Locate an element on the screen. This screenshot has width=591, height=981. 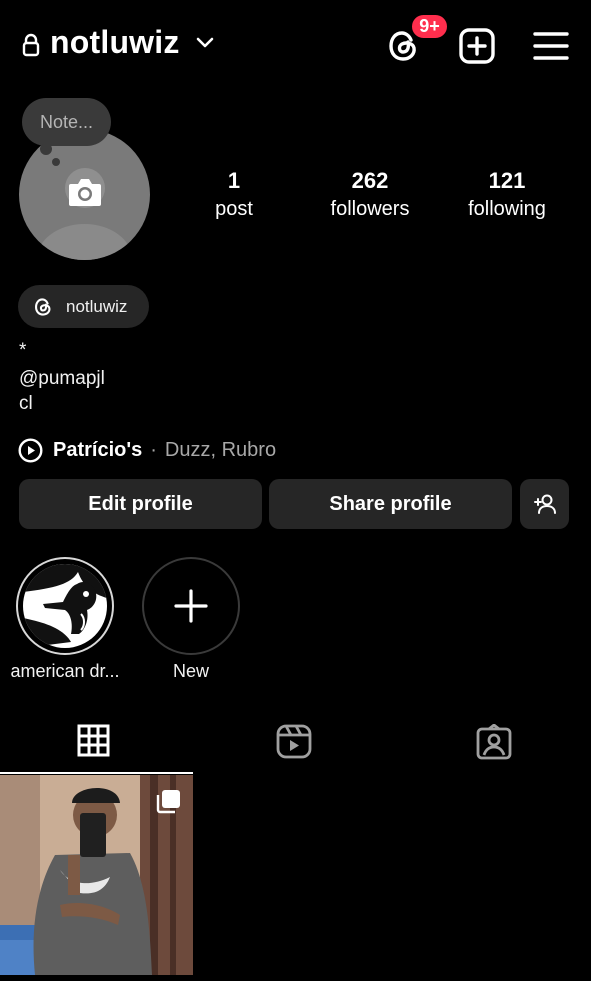
threads-profile-chip: notluwiz is located at coordinates (83, 306).